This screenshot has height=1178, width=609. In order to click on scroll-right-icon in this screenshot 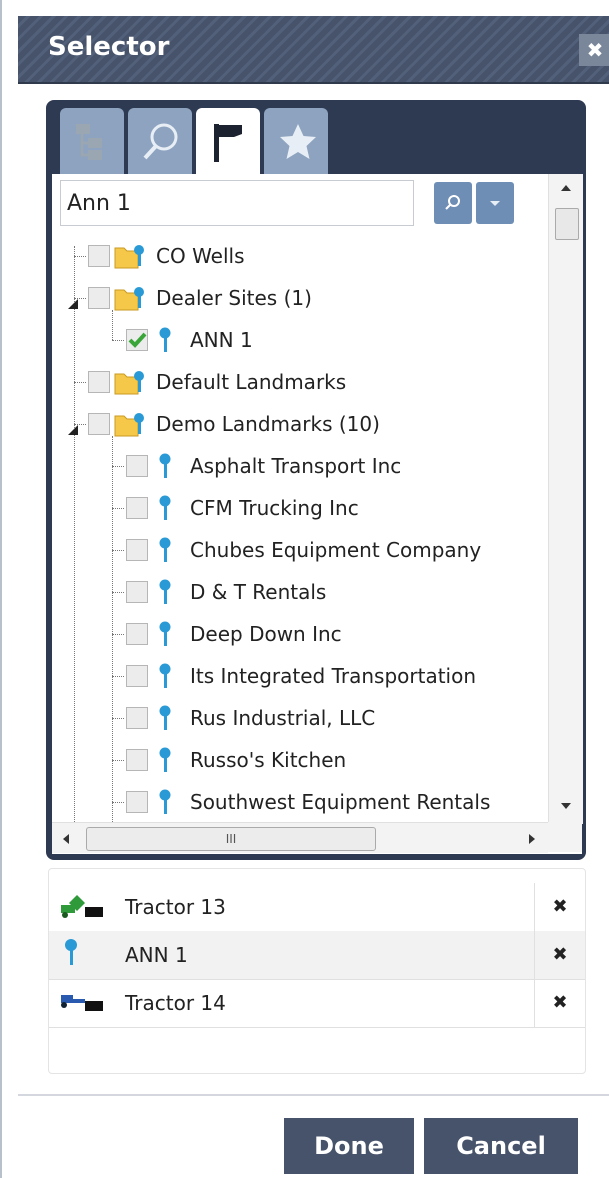, I will do `click(532, 839)`.